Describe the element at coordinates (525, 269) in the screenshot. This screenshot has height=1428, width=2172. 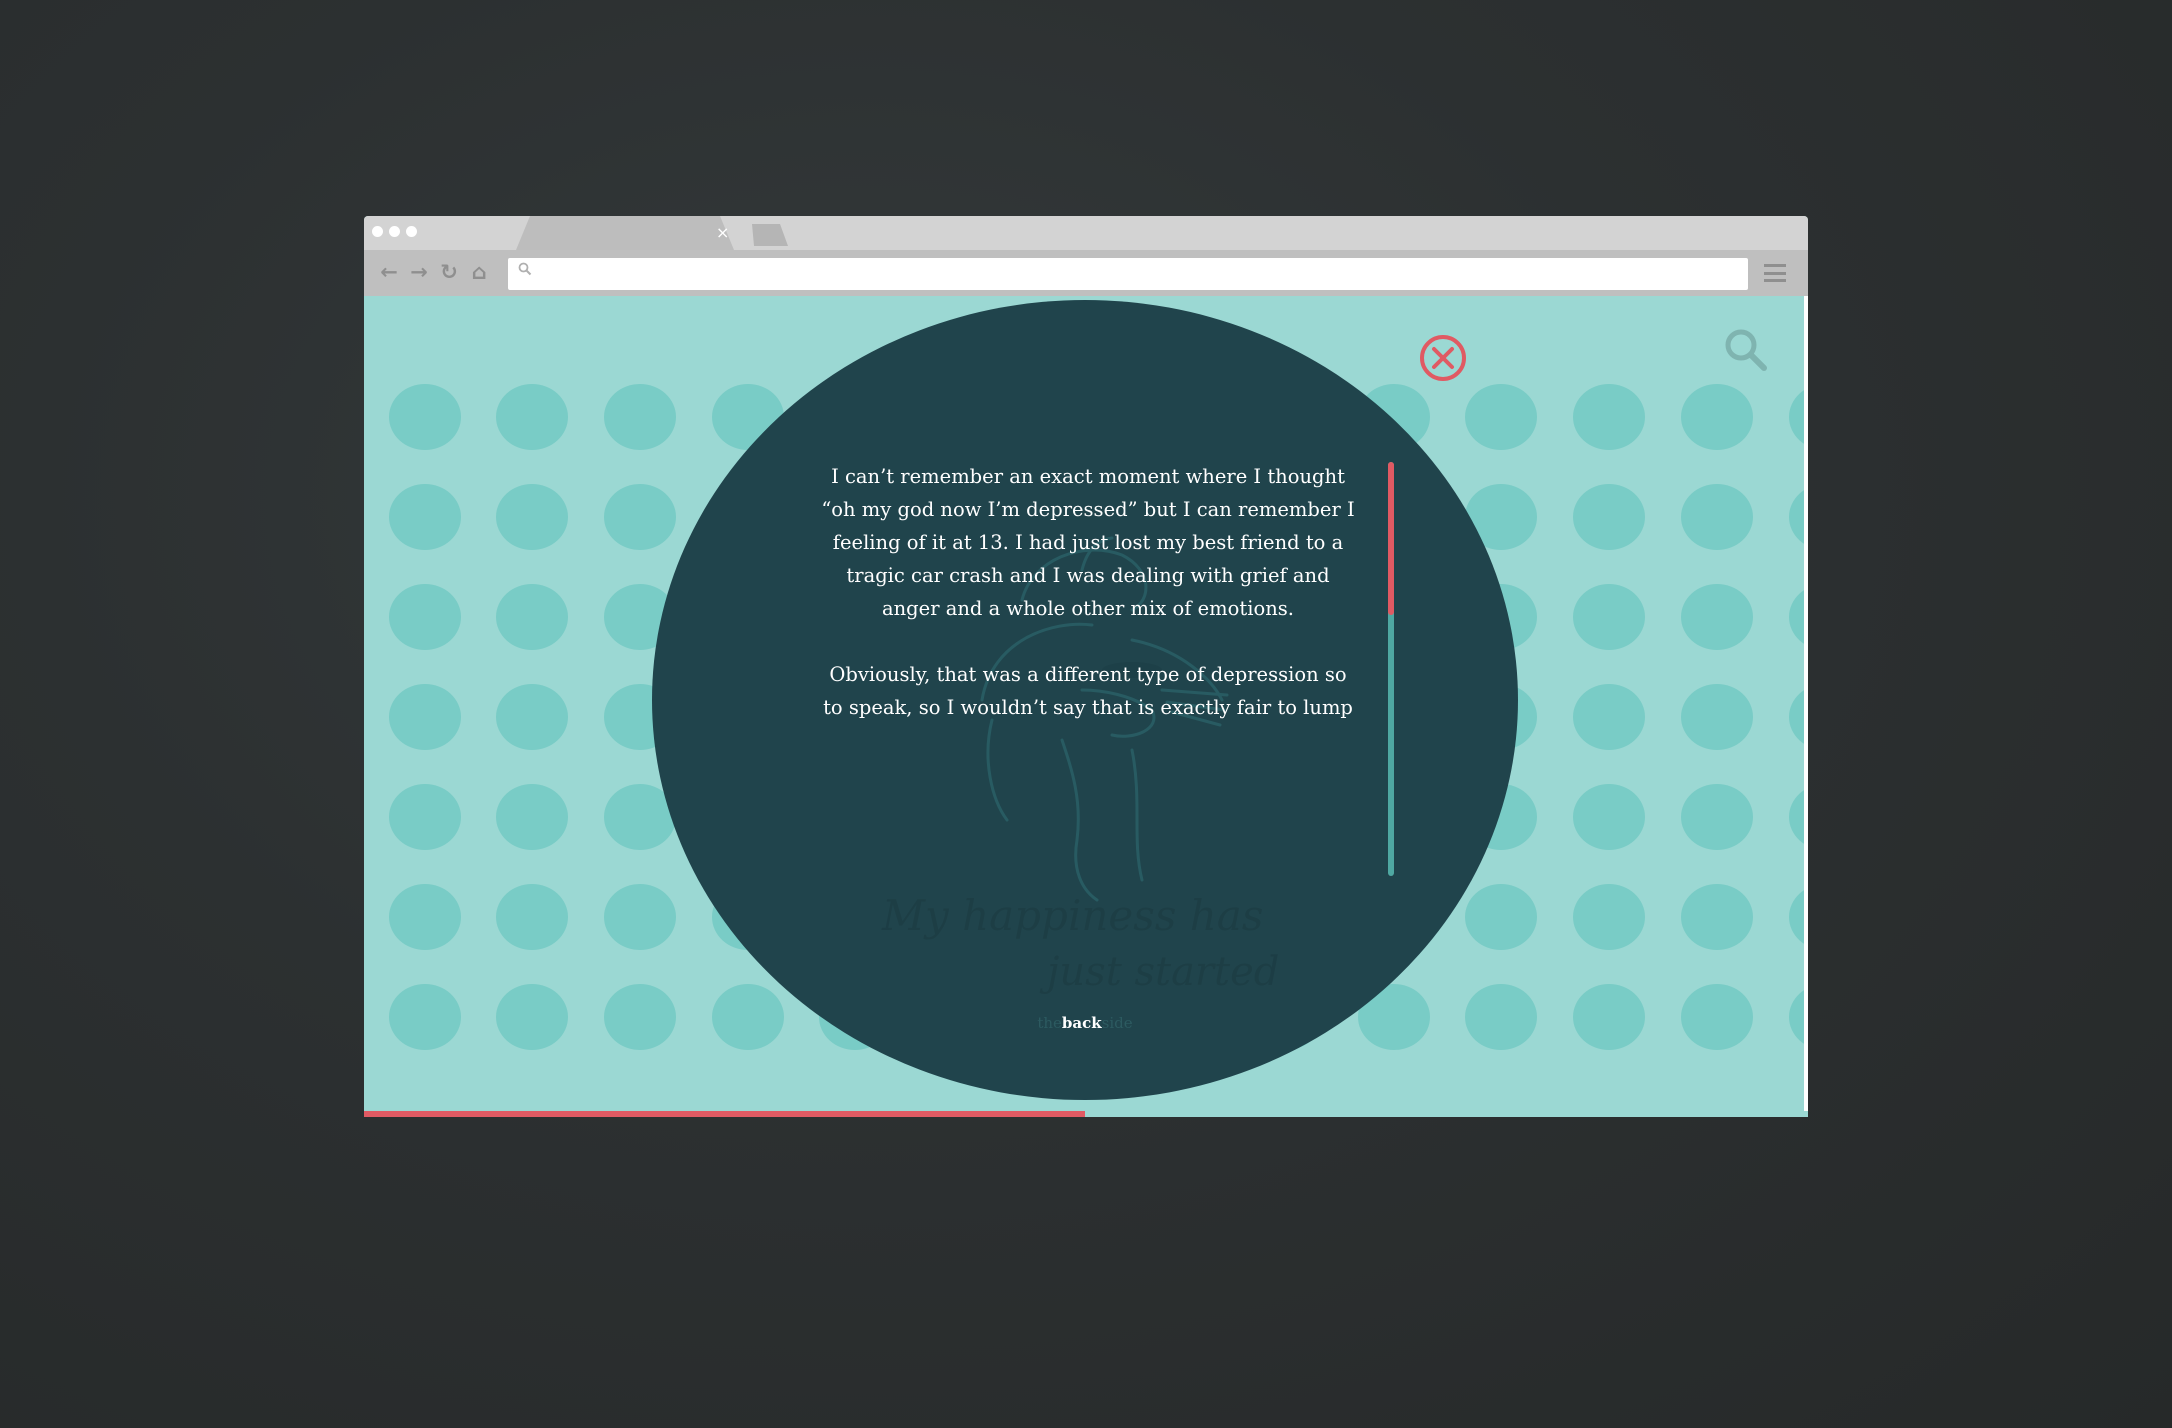
I see `address-search-icon` at that location.